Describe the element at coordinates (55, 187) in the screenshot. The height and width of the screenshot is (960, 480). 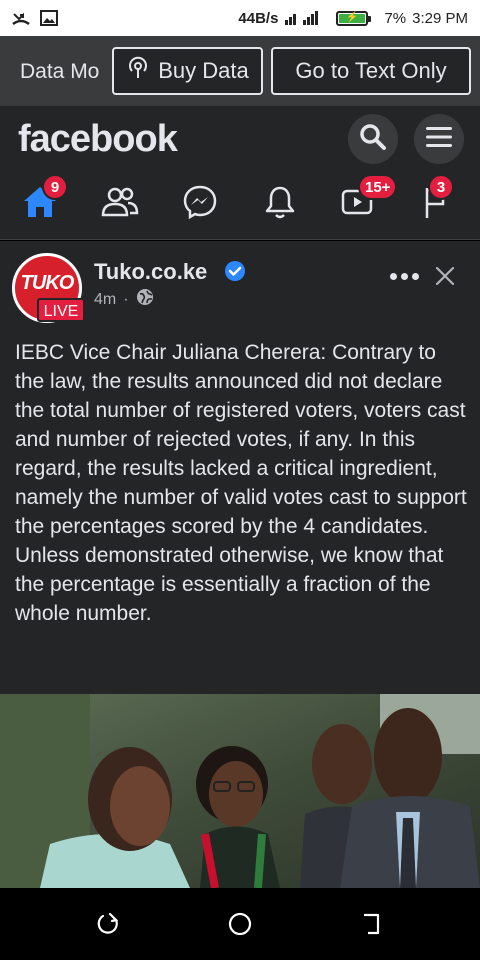
I see `home-badge: 9` at that location.